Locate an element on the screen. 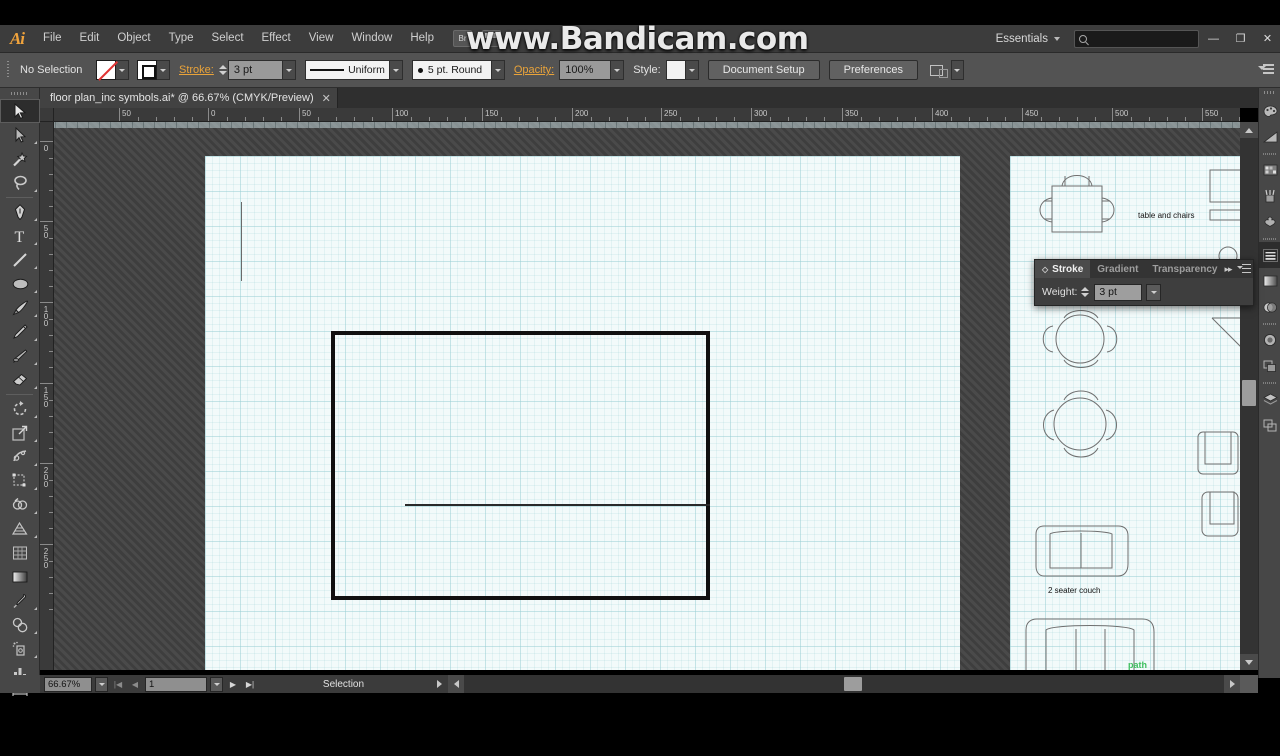  zoom-level-field: 66.67% is located at coordinates (68, 684).